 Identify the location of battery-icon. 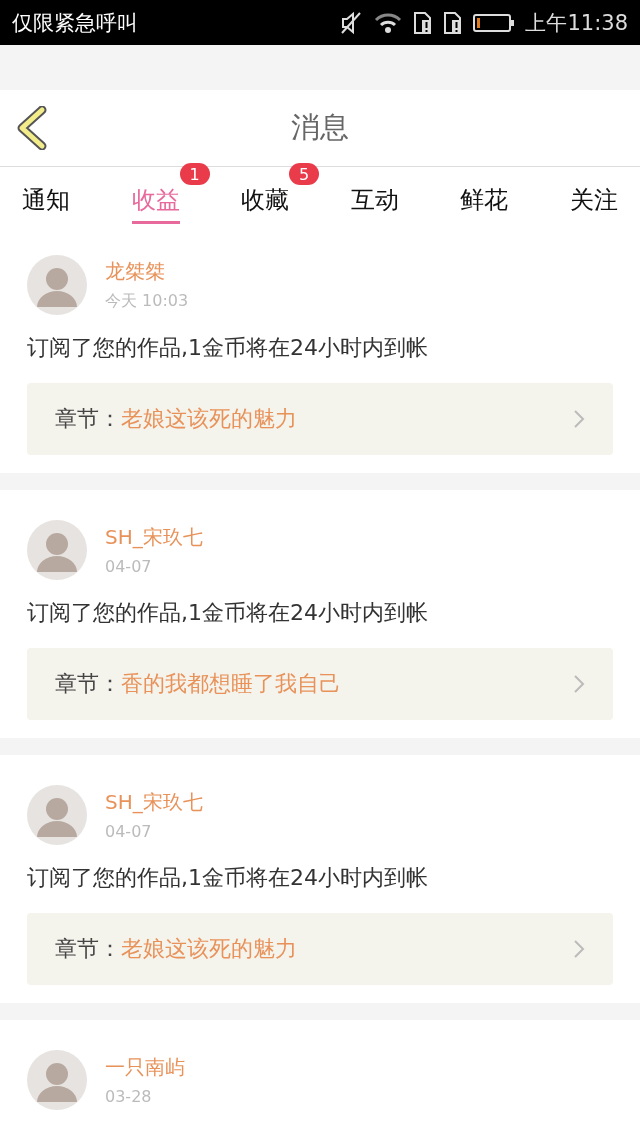
(494, 22).